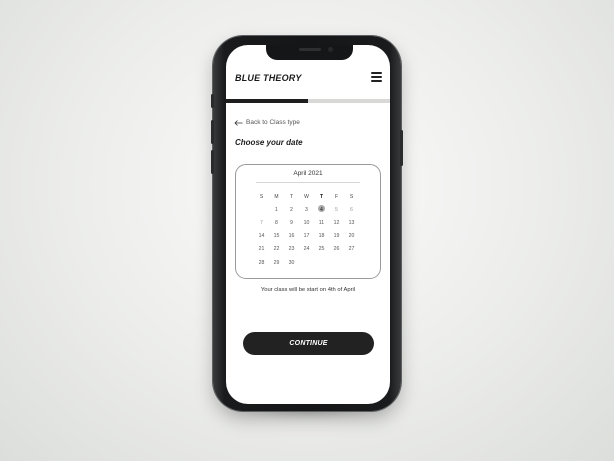  I want to click on calendar-day: 10, so click(306, 223).